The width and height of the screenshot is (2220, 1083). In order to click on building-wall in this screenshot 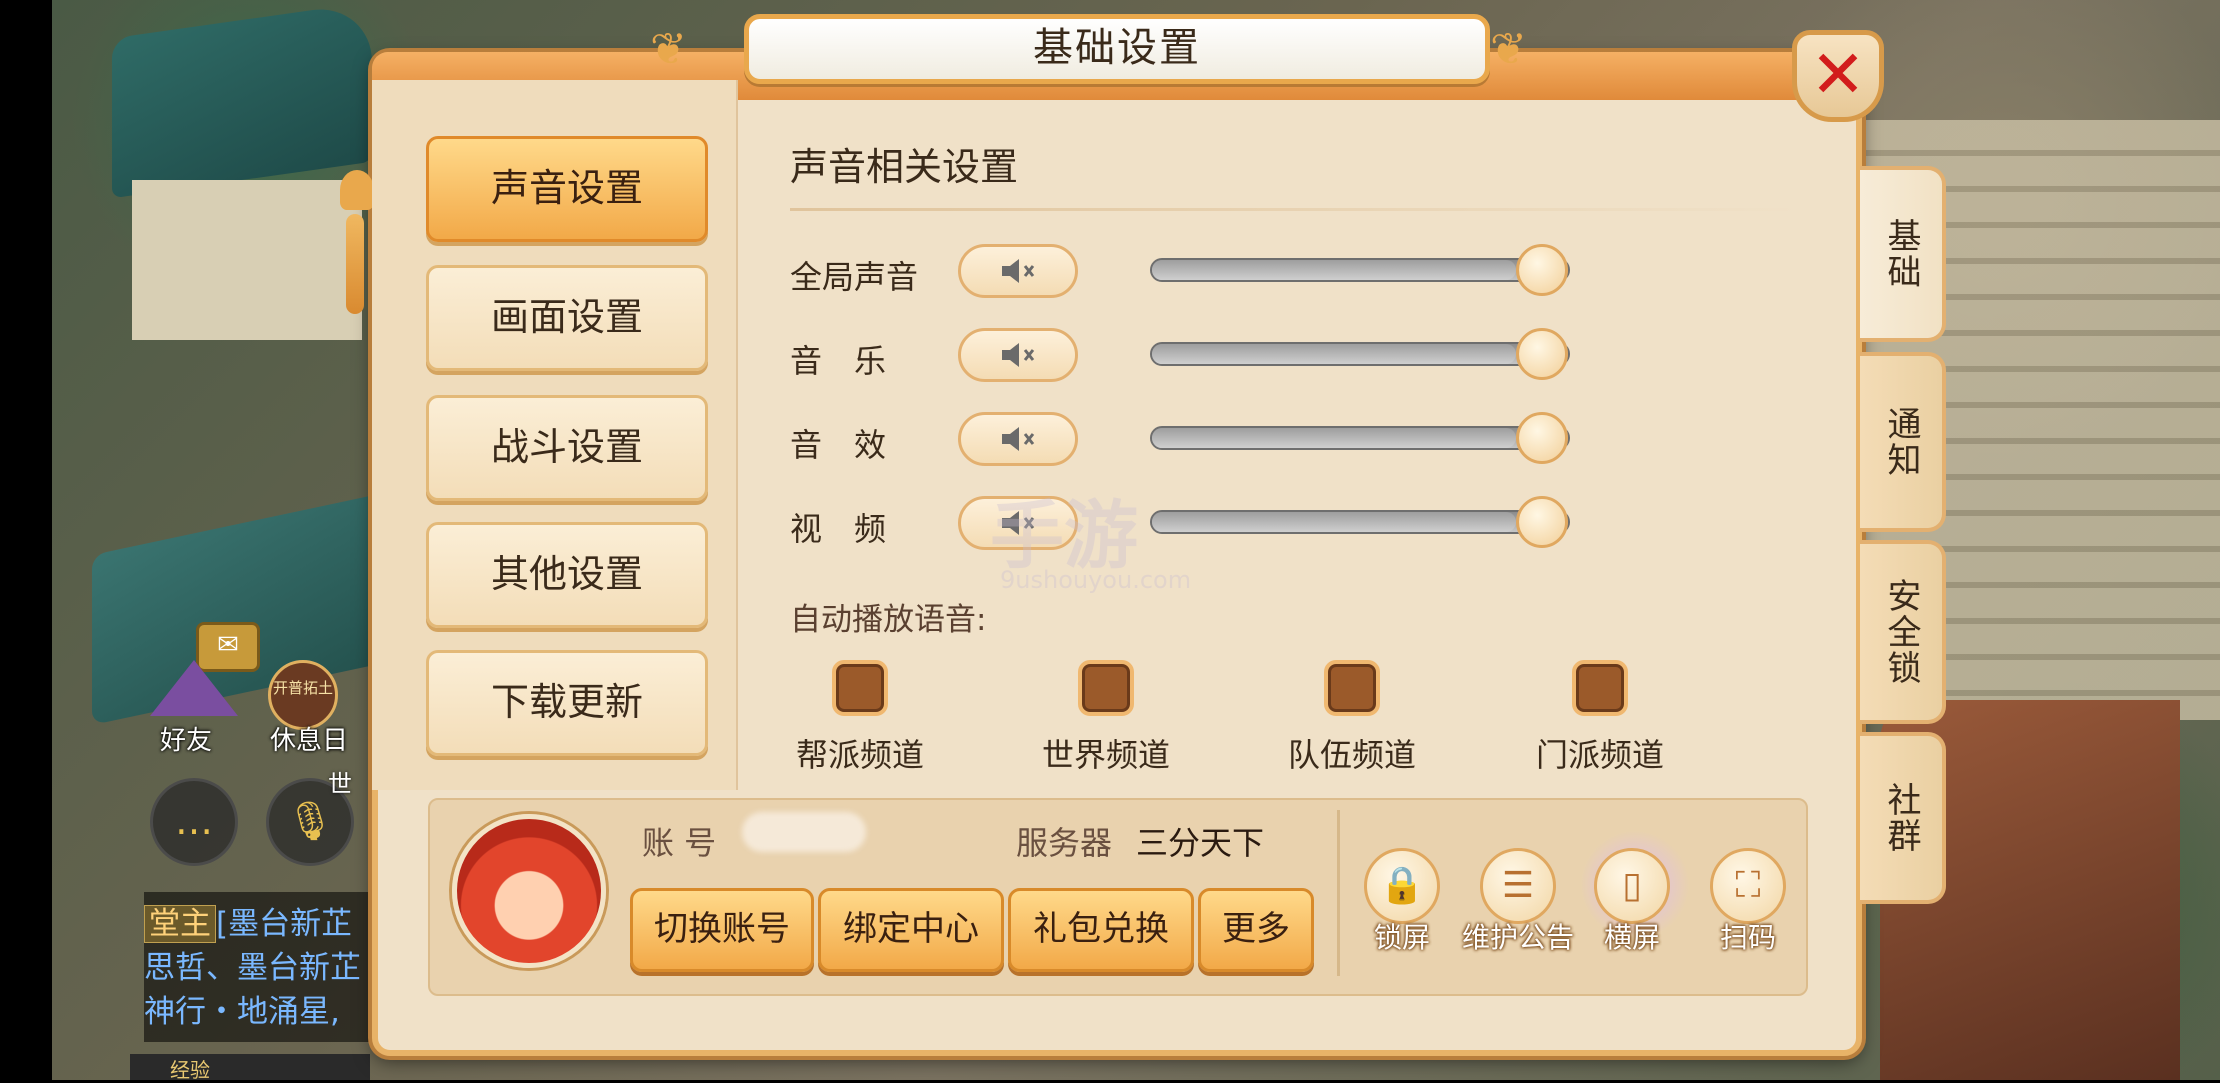, I will do `click(247, 260)`.